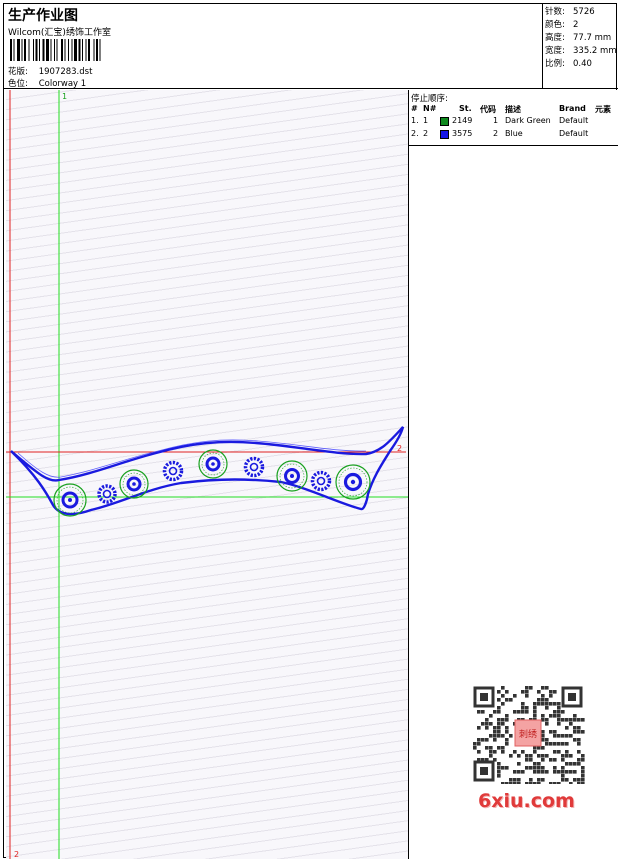  I want to click on qr-code-image: 刺绣, so click(528, 734).